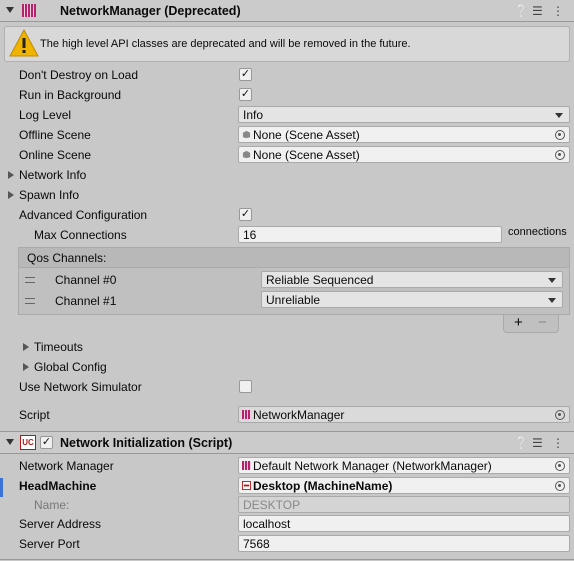  Describe the element at coordinates (404, 134) in the screenshot. I see `offline-scene-field: None (Scene Asset)` at that location.